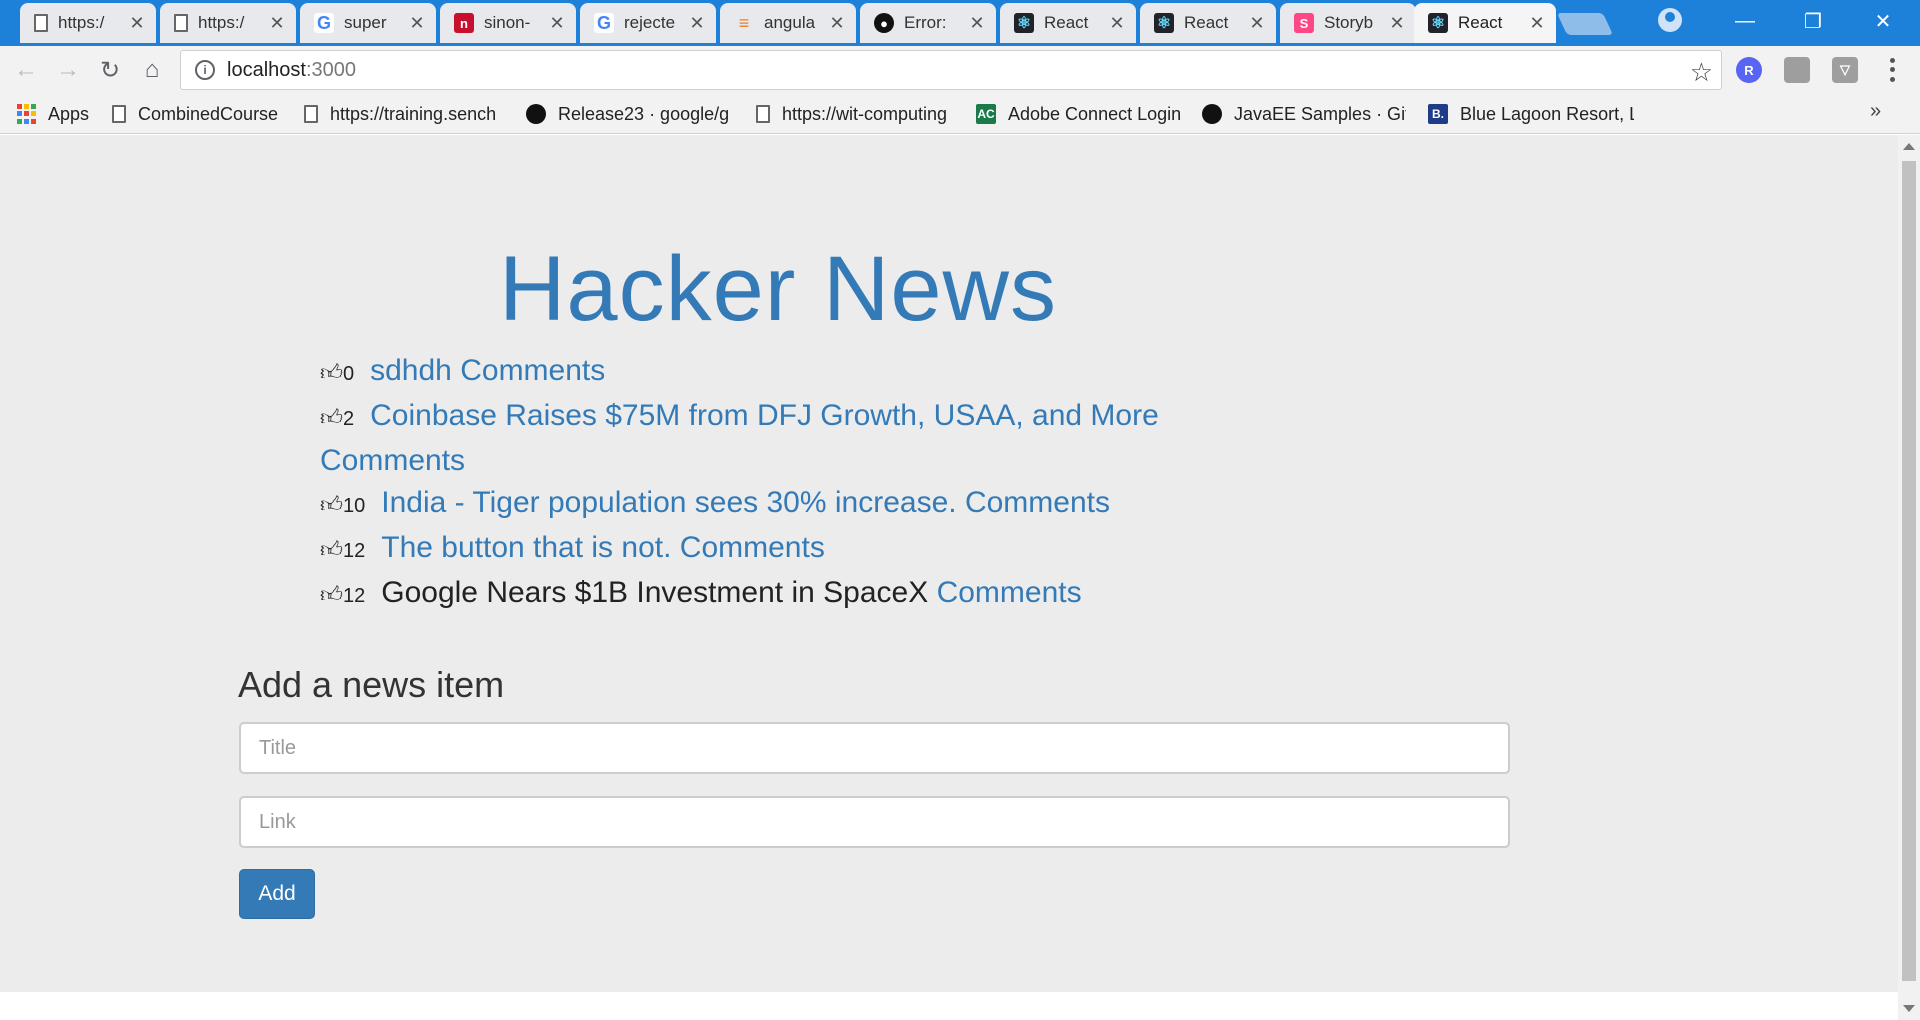  I want to click on profile-icon, so click(1670, 20).